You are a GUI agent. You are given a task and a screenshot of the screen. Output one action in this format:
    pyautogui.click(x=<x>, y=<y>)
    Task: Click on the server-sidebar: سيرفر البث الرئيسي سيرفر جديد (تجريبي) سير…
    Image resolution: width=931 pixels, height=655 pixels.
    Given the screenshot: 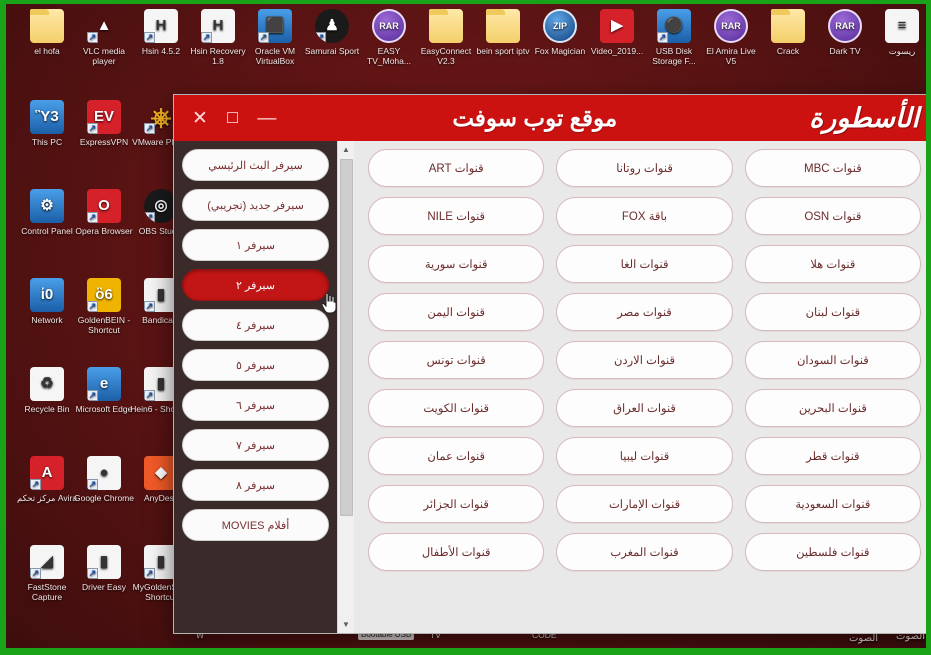 What is the action you would take?
    pyautogui.click(x=255, y=387)
    